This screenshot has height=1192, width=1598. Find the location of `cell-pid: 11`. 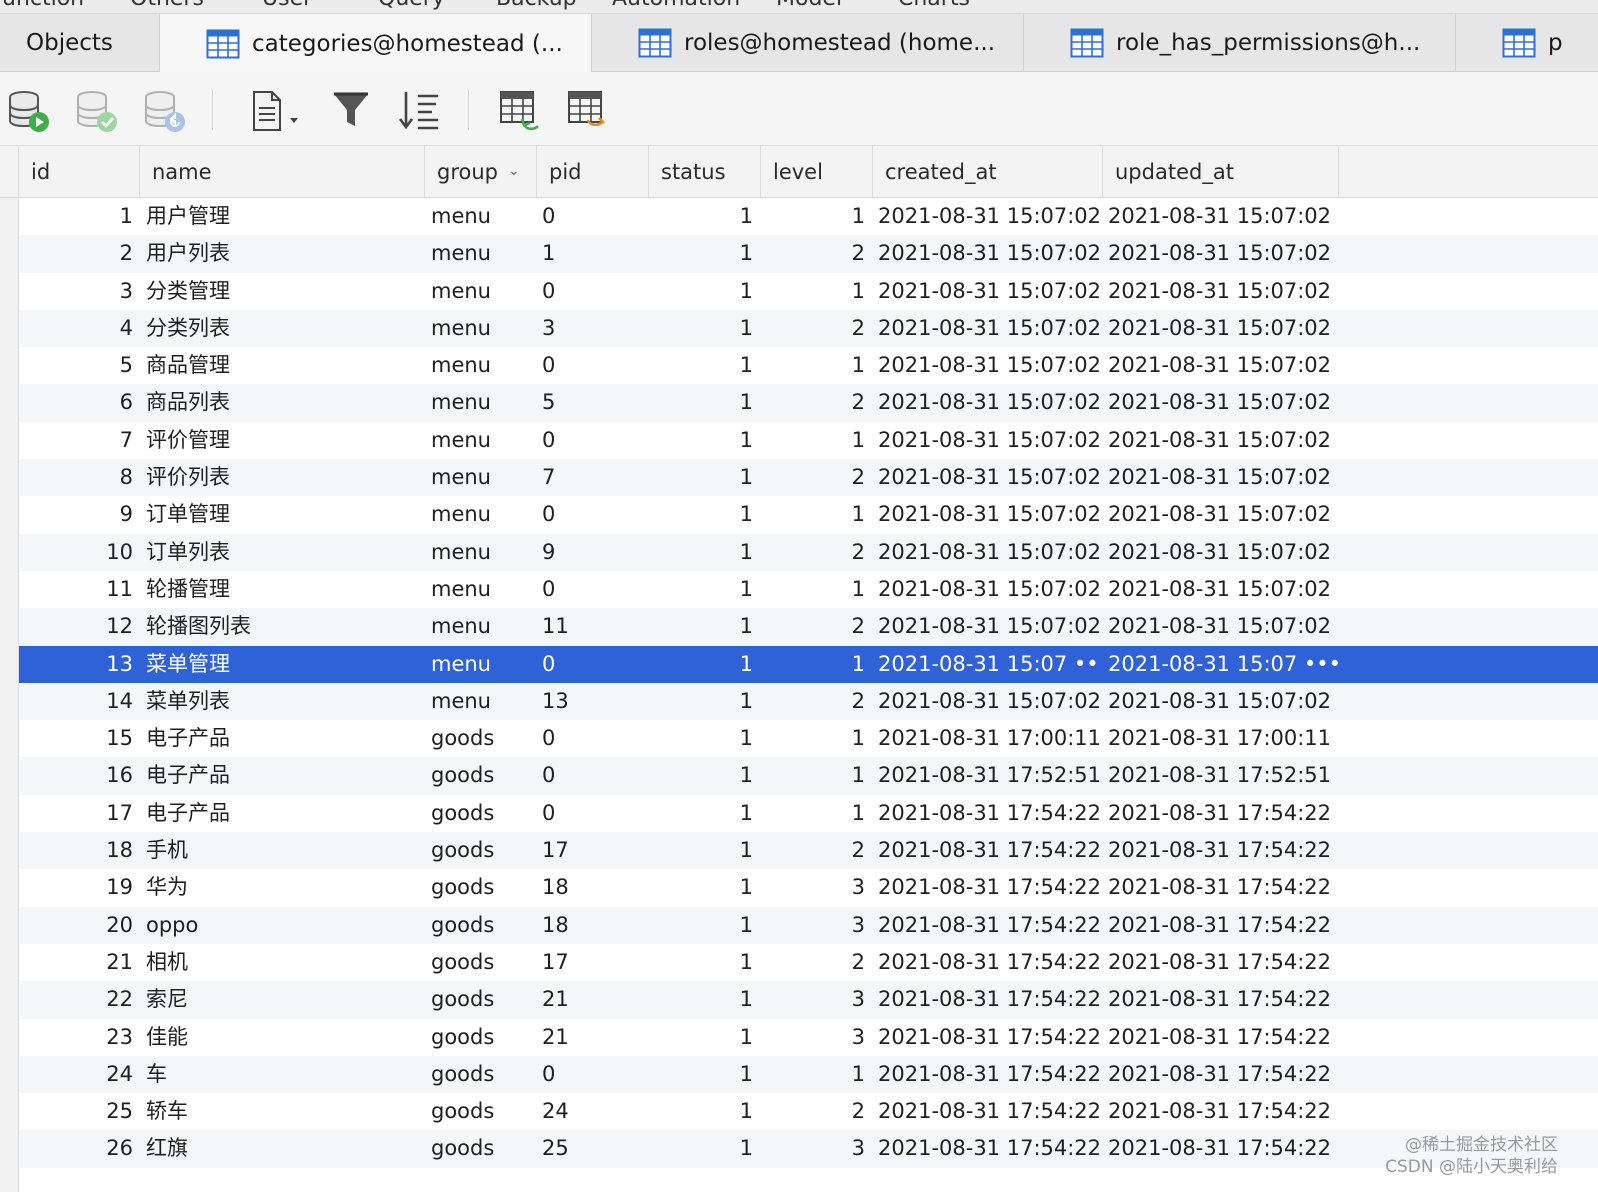

cell-pid: 11 is located at coordinates (592, 626).